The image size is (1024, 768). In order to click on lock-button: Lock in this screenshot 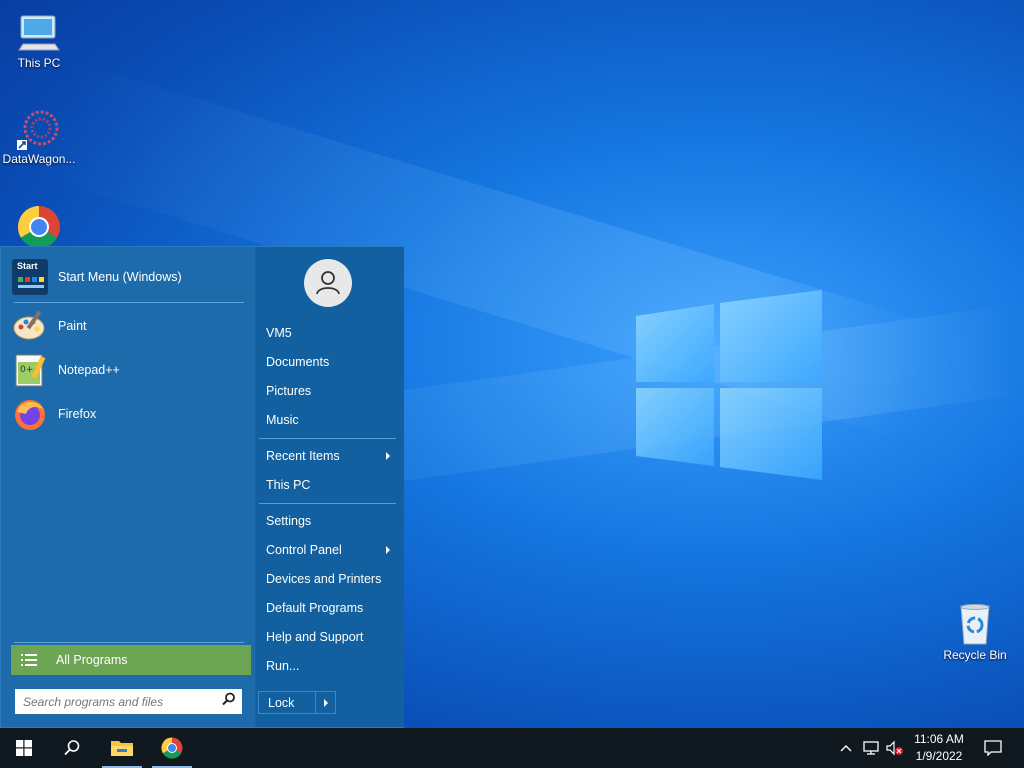, I will do `click(297, 702)`.